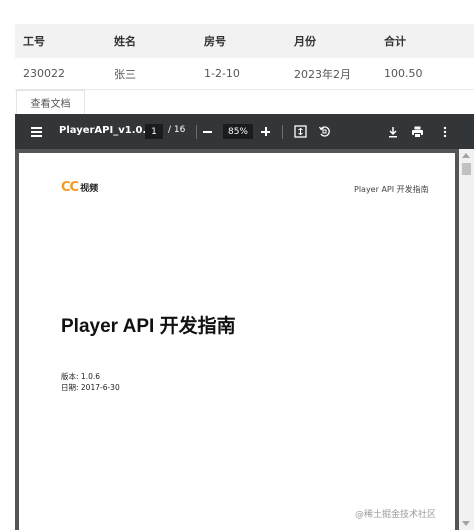 This screenshot has height=530, width=474. I want to click on cell-total: 100.50, so click(403, 73).